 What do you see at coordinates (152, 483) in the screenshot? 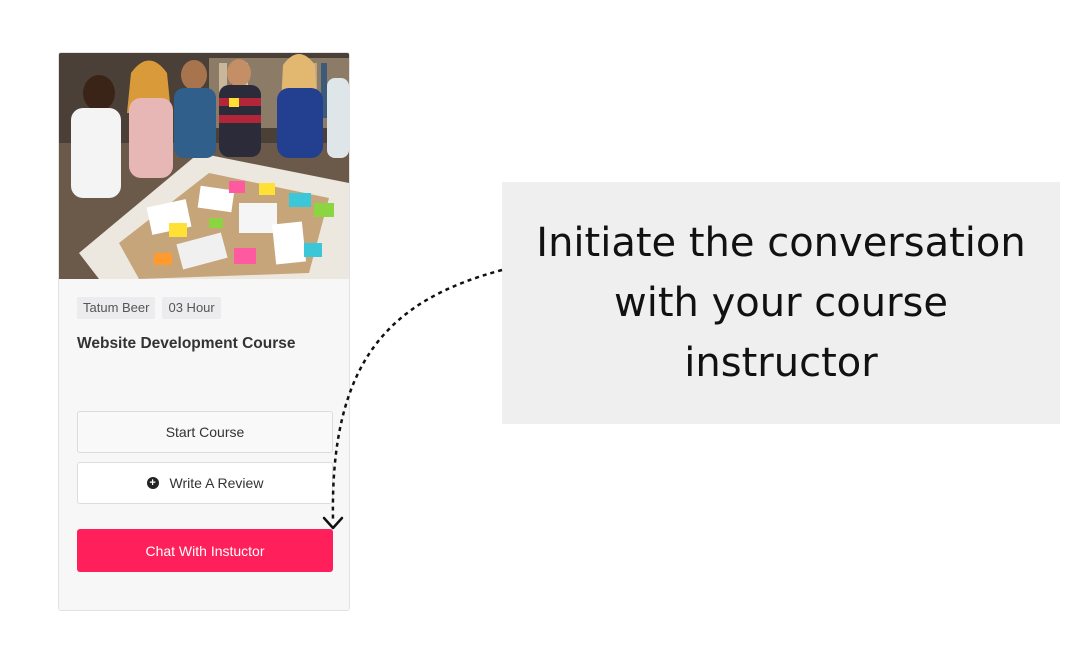
I see `plus-circle-icon: +` at bounding box center [152, 483].